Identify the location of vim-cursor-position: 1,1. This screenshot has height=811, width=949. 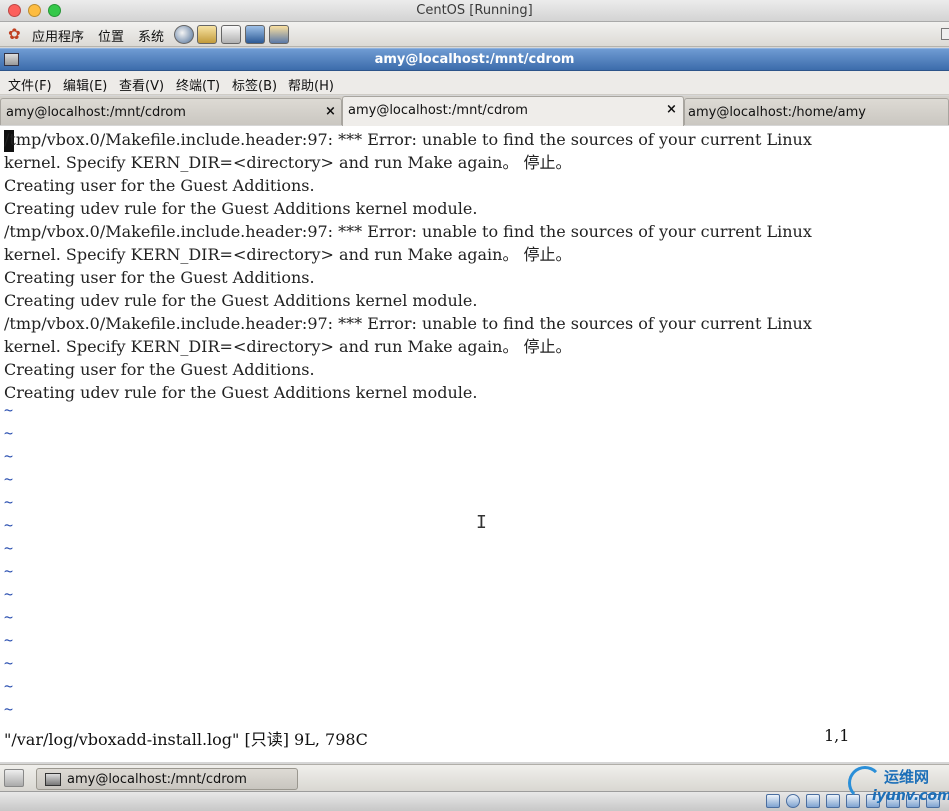
(837, 735).